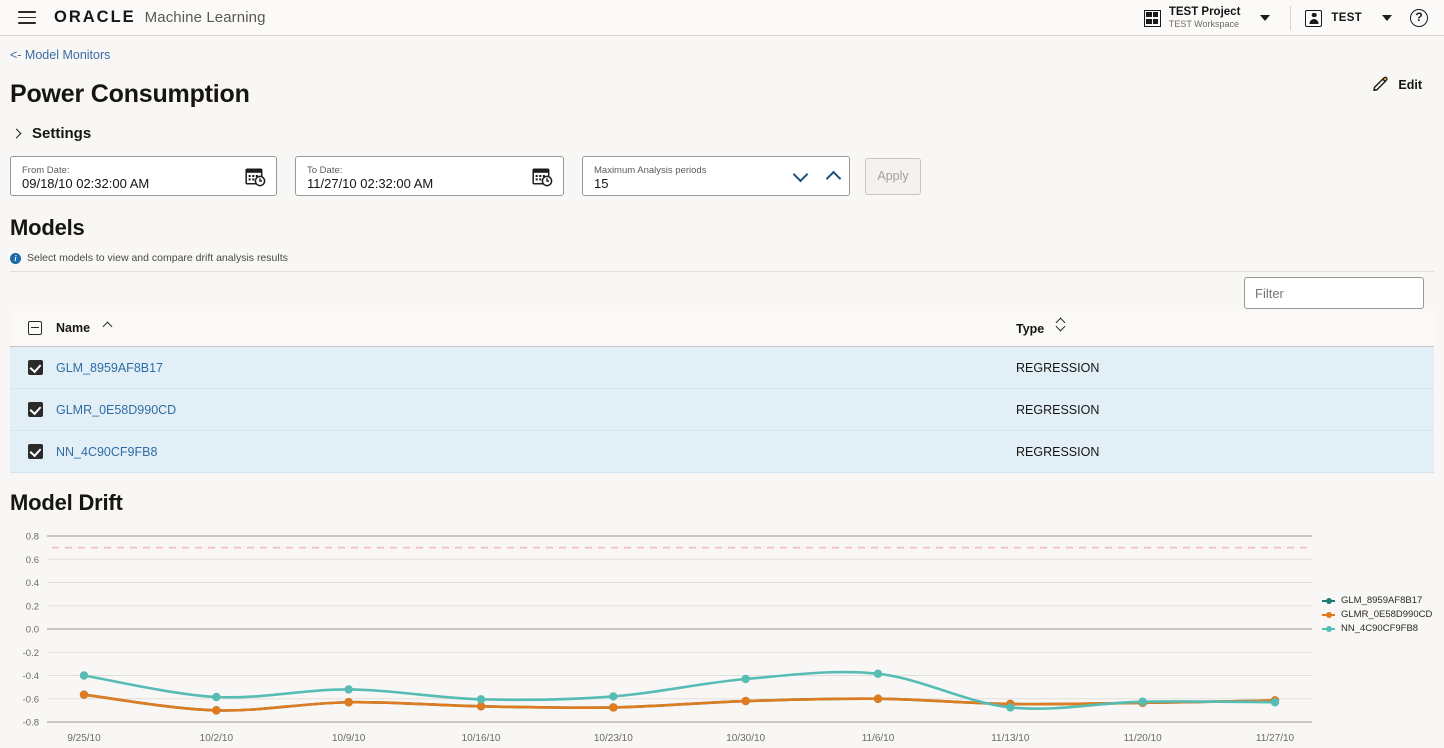  Describe the element at coordinates (15, 258) in the screenshot. I see `info-icon: i` at that location.